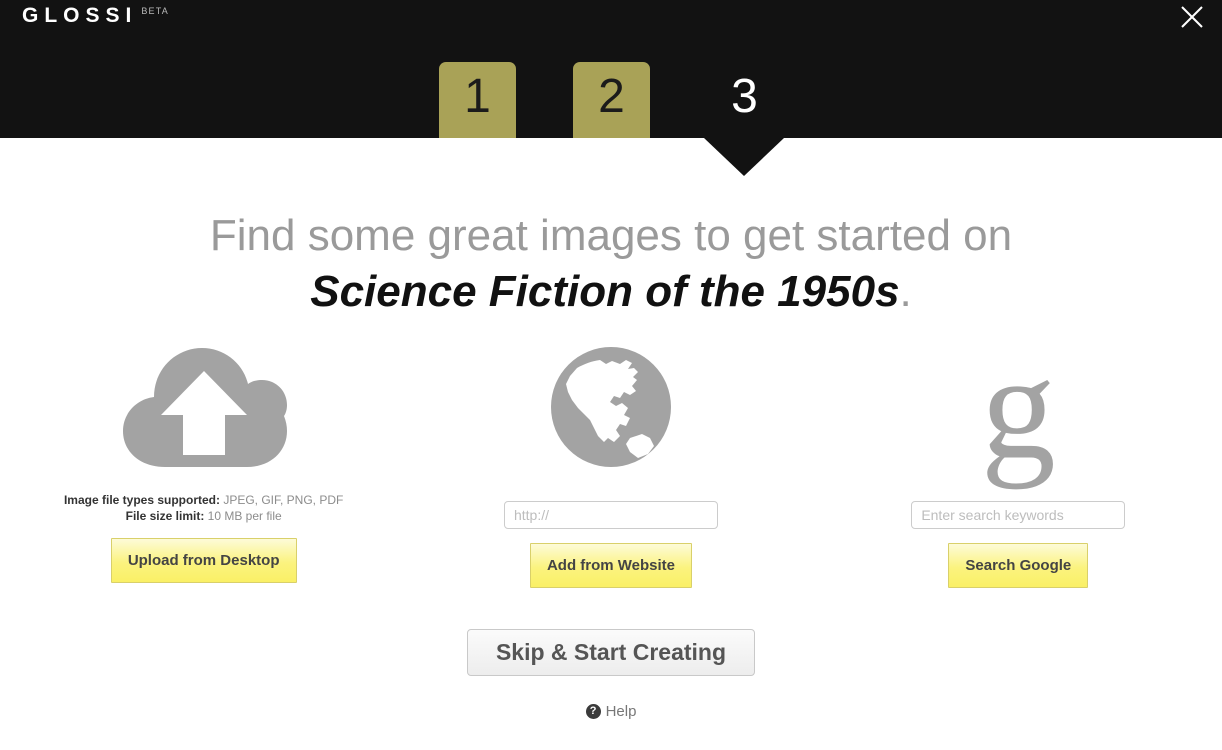 The height and width of the screenshot is (750, 1222). I want to click on option-search-google: g Search Google, so click(1018, 460).